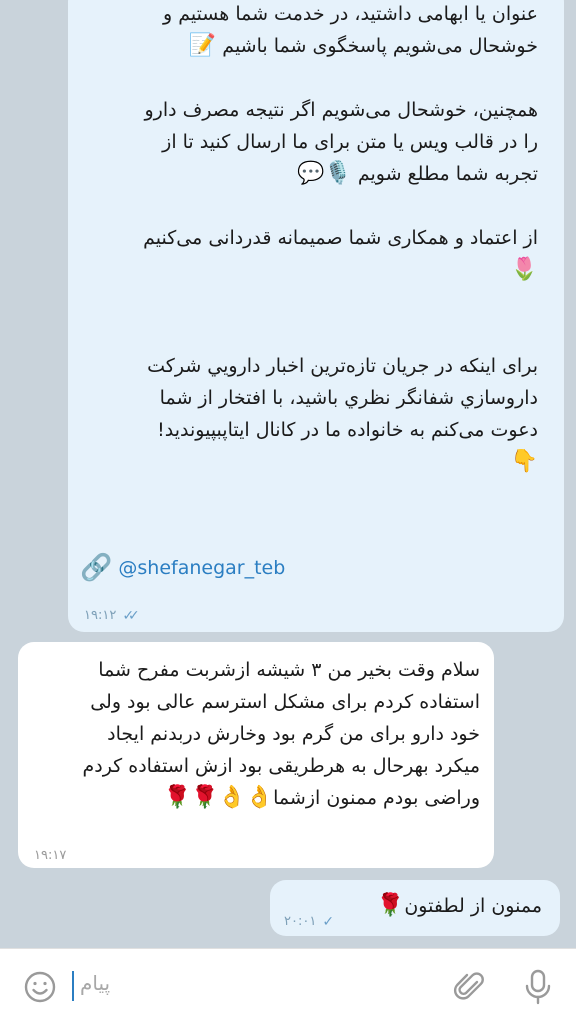 The width and height of the screenshot is (576, 1025). I want to click on rose-emoji: 🌹, so click(390, 905).